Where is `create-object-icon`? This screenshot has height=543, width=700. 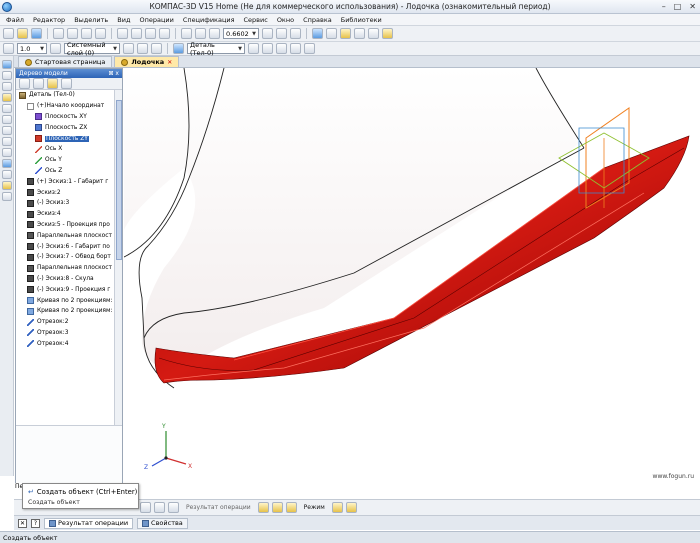
create-object-icon is located at coordinates (145, 507).